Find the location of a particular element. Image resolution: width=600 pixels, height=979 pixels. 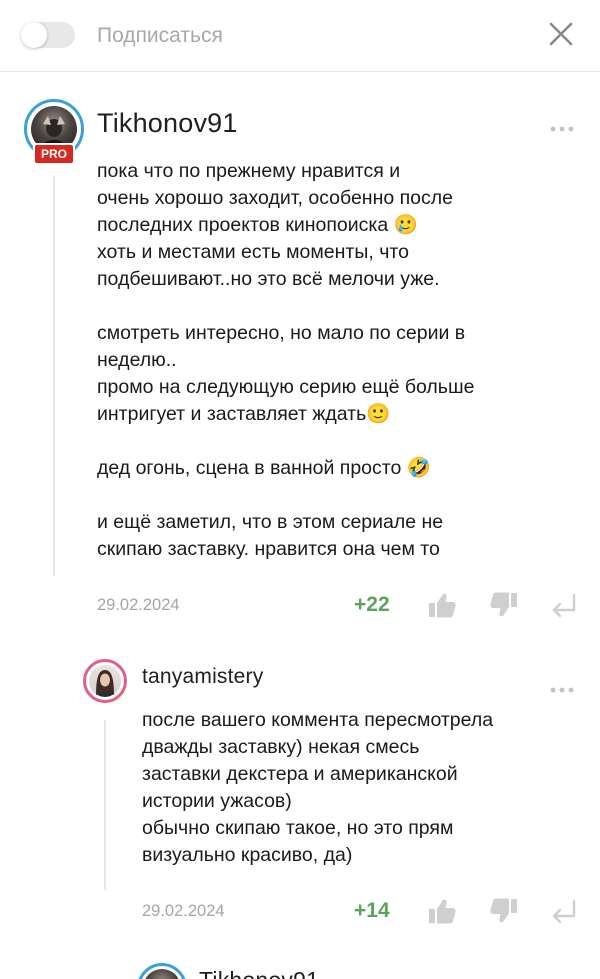

comment-score: +14 is located at coordinates (372, 910).